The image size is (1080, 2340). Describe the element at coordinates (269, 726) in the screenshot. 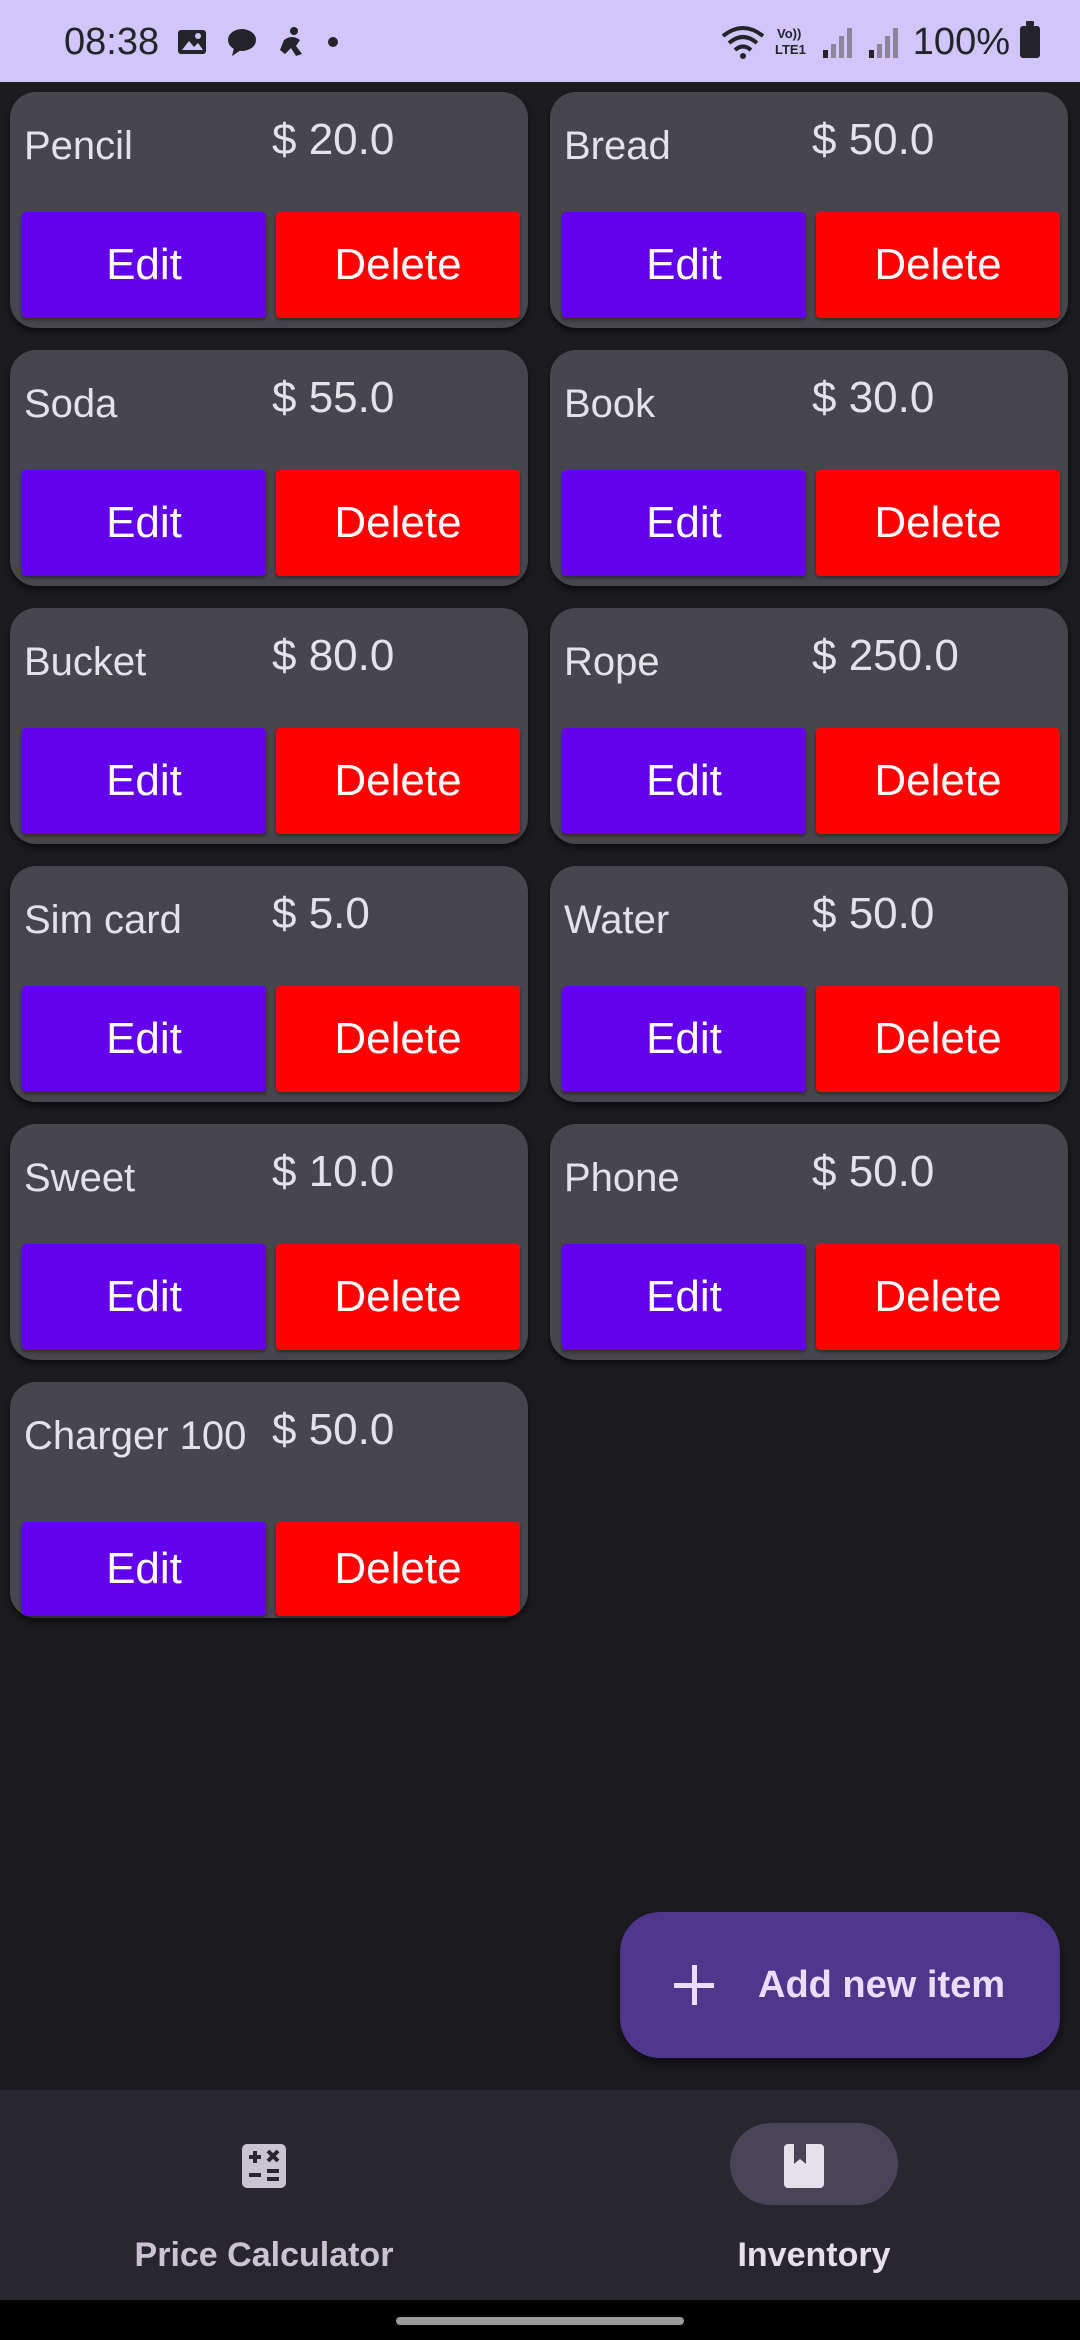

I see `item-card: Bucket $ 80.0 Edit Delete` at that location.